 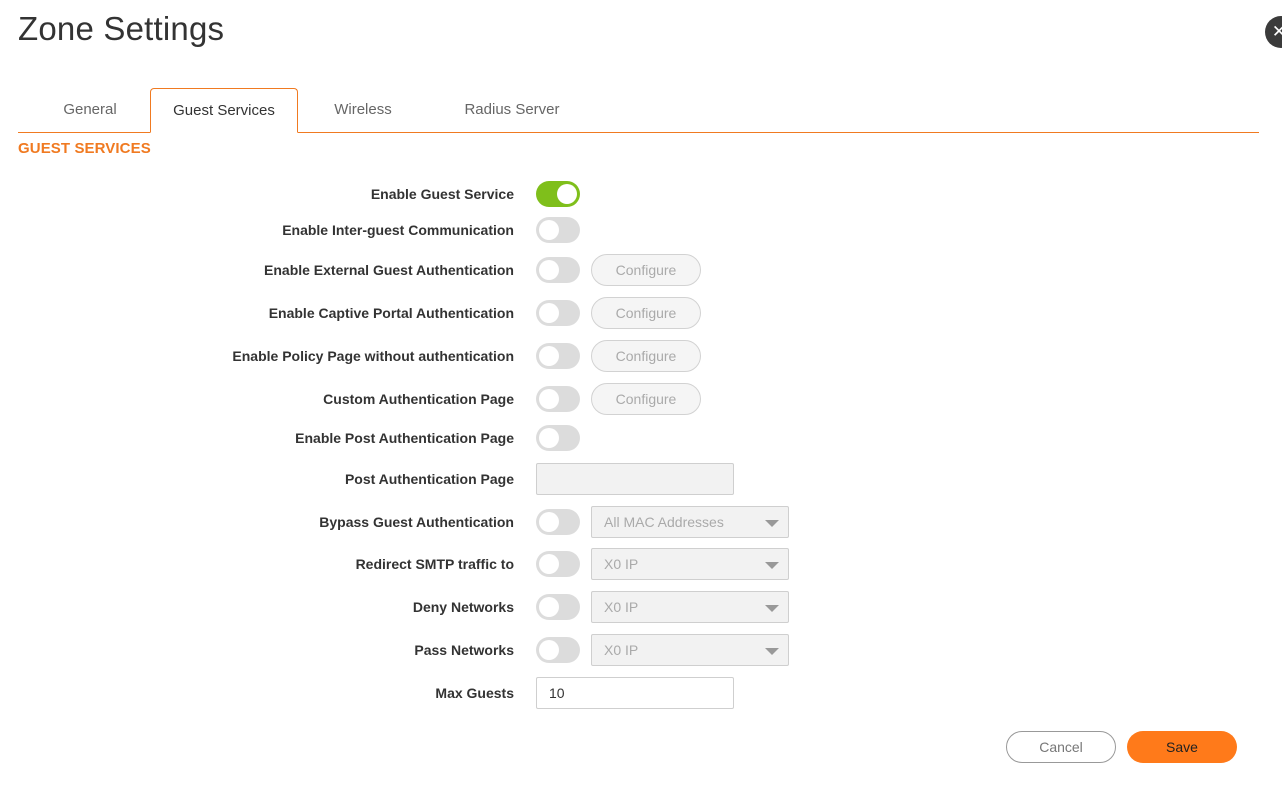 What do you see at coordinates (391, 313) in the screenshot?
I see `captive-portal-label: Enable Captive Portal Authentication` at bounding box center [391, 313].